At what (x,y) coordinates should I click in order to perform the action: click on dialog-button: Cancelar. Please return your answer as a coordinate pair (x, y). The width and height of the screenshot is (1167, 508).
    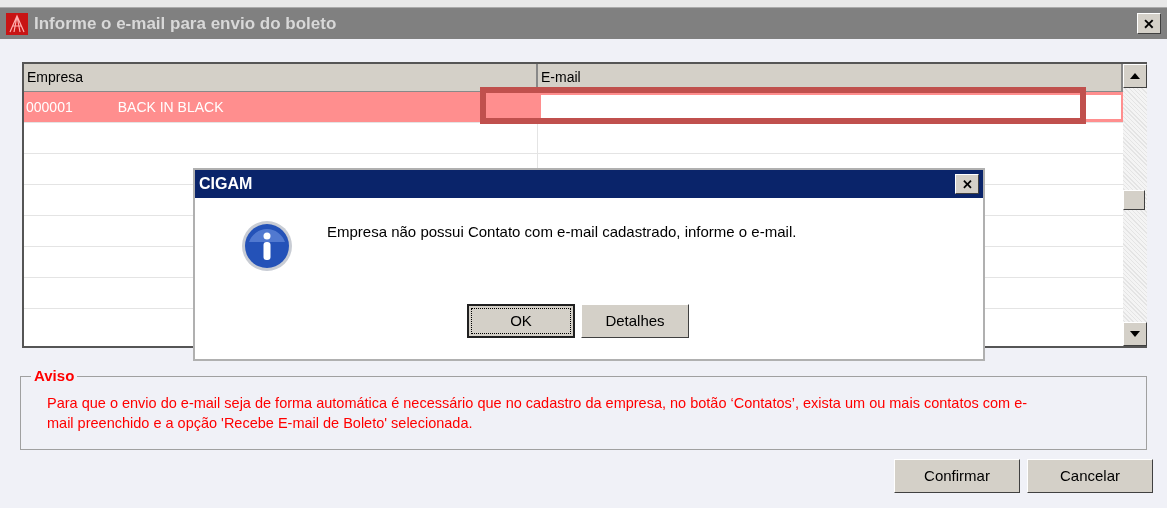
    Looking at the image, I should click on (1090, 476).